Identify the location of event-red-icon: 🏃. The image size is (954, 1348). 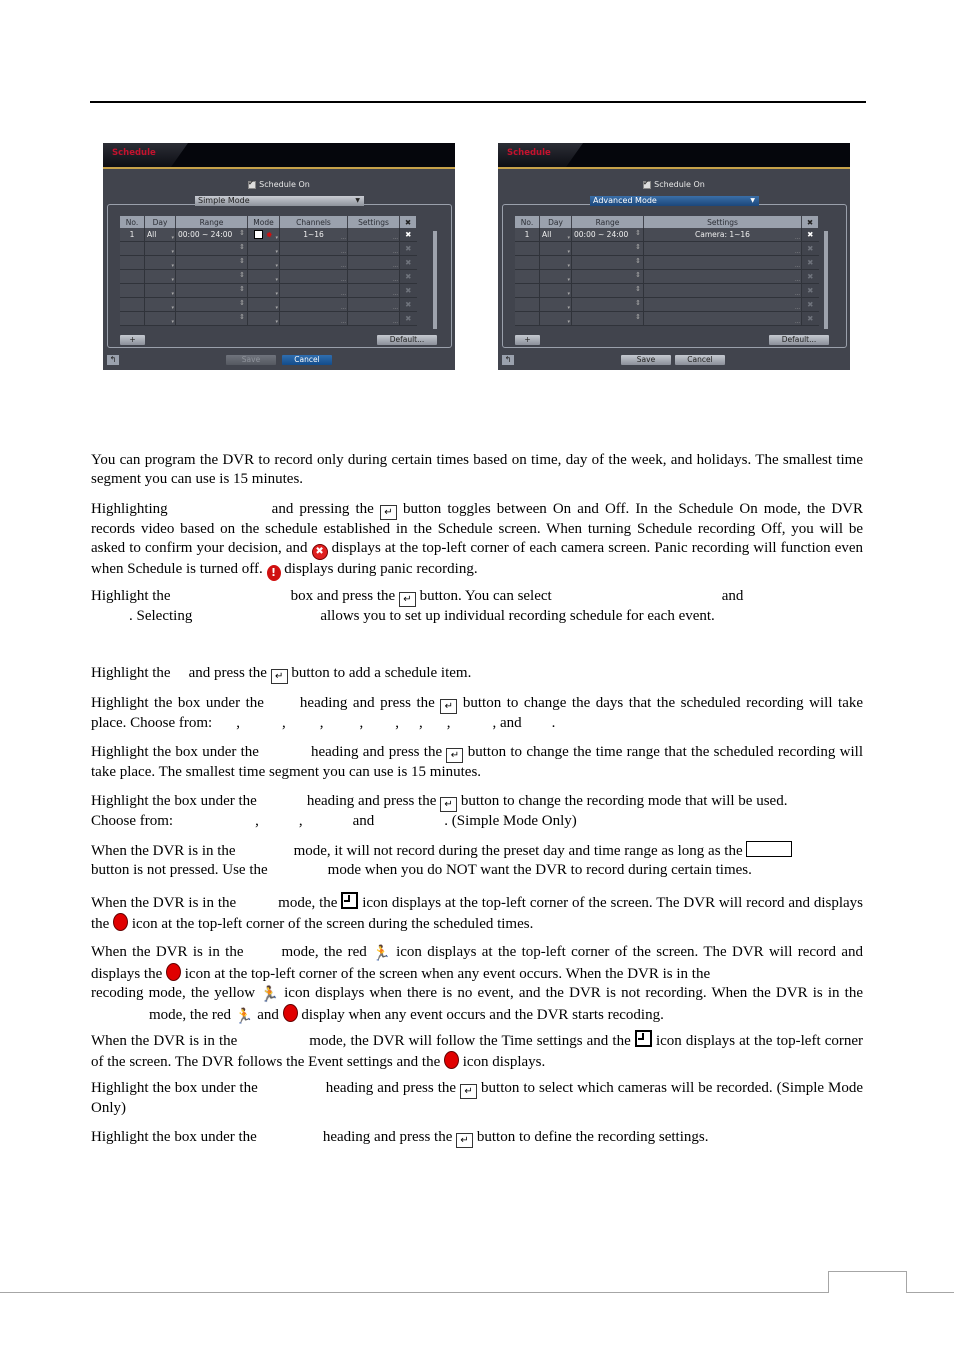
(244, 1016).